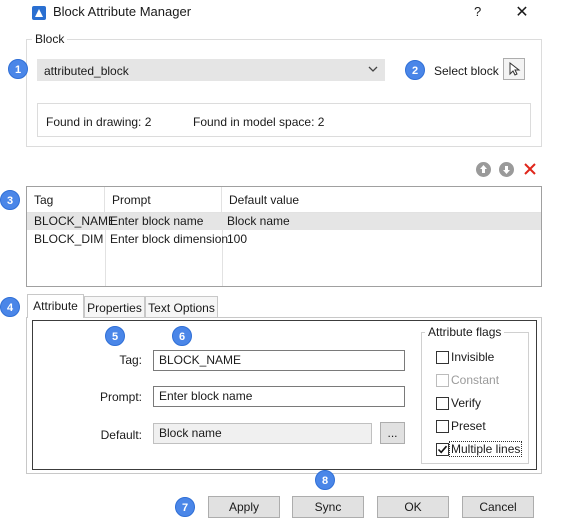 This screenshot has width=568, height=527. What do you see at coordinates (522, 12) in the screenshot?
I see `close-button: ✕` at bounding box center [522, 12].